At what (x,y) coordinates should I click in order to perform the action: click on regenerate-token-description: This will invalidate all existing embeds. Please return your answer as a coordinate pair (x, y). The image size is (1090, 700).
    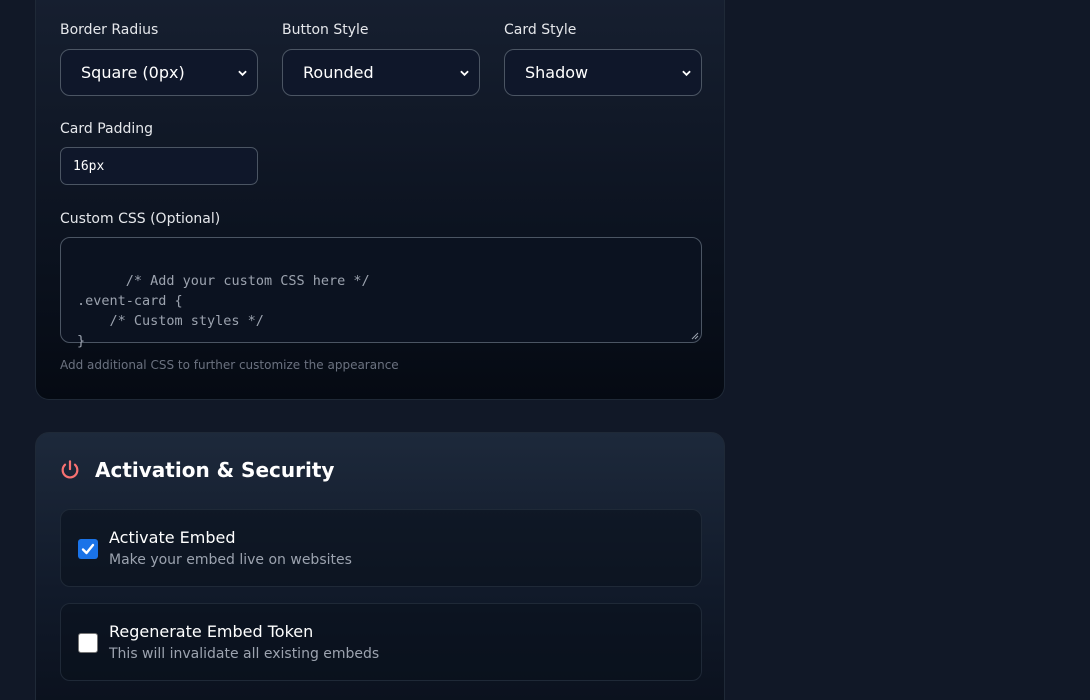
    Looking at the image, I should click on (244, 654).